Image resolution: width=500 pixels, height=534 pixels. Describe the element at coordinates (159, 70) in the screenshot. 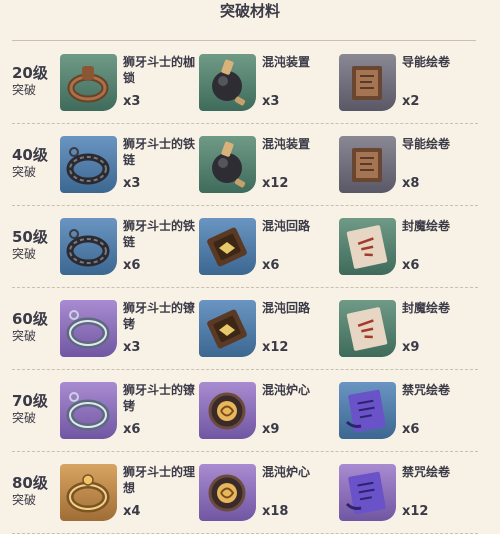

I see `material-name: 狮牙斗士的枷锁` at that location.